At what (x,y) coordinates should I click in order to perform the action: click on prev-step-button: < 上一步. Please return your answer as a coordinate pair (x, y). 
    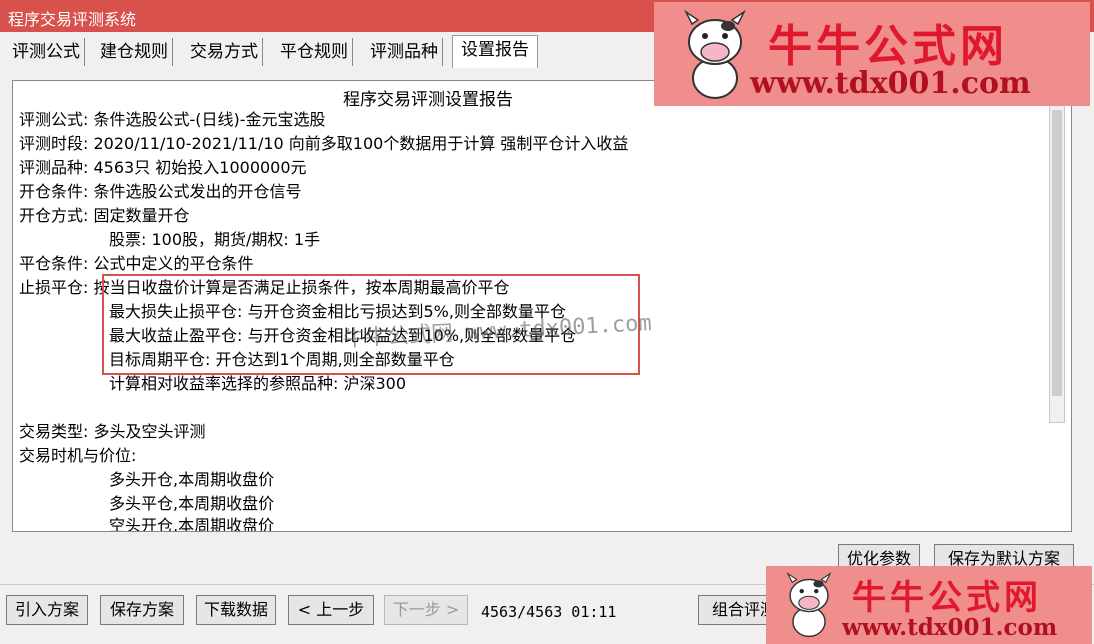
    Looking at the image, I should click on (331, 610).